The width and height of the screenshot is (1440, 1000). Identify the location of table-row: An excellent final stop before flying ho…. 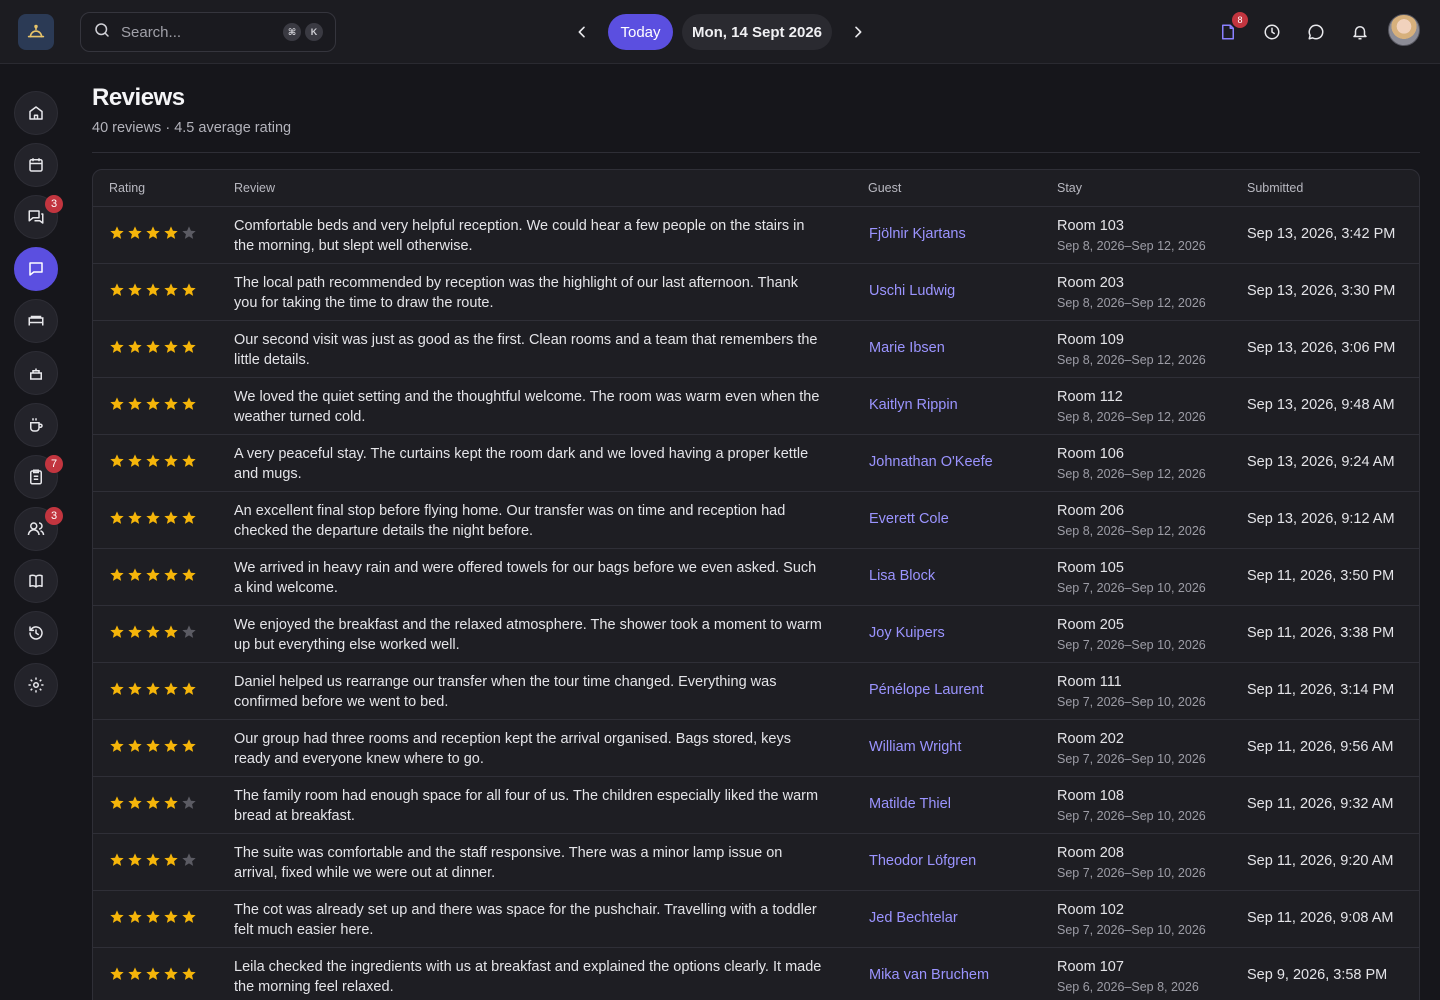
(756, 520).